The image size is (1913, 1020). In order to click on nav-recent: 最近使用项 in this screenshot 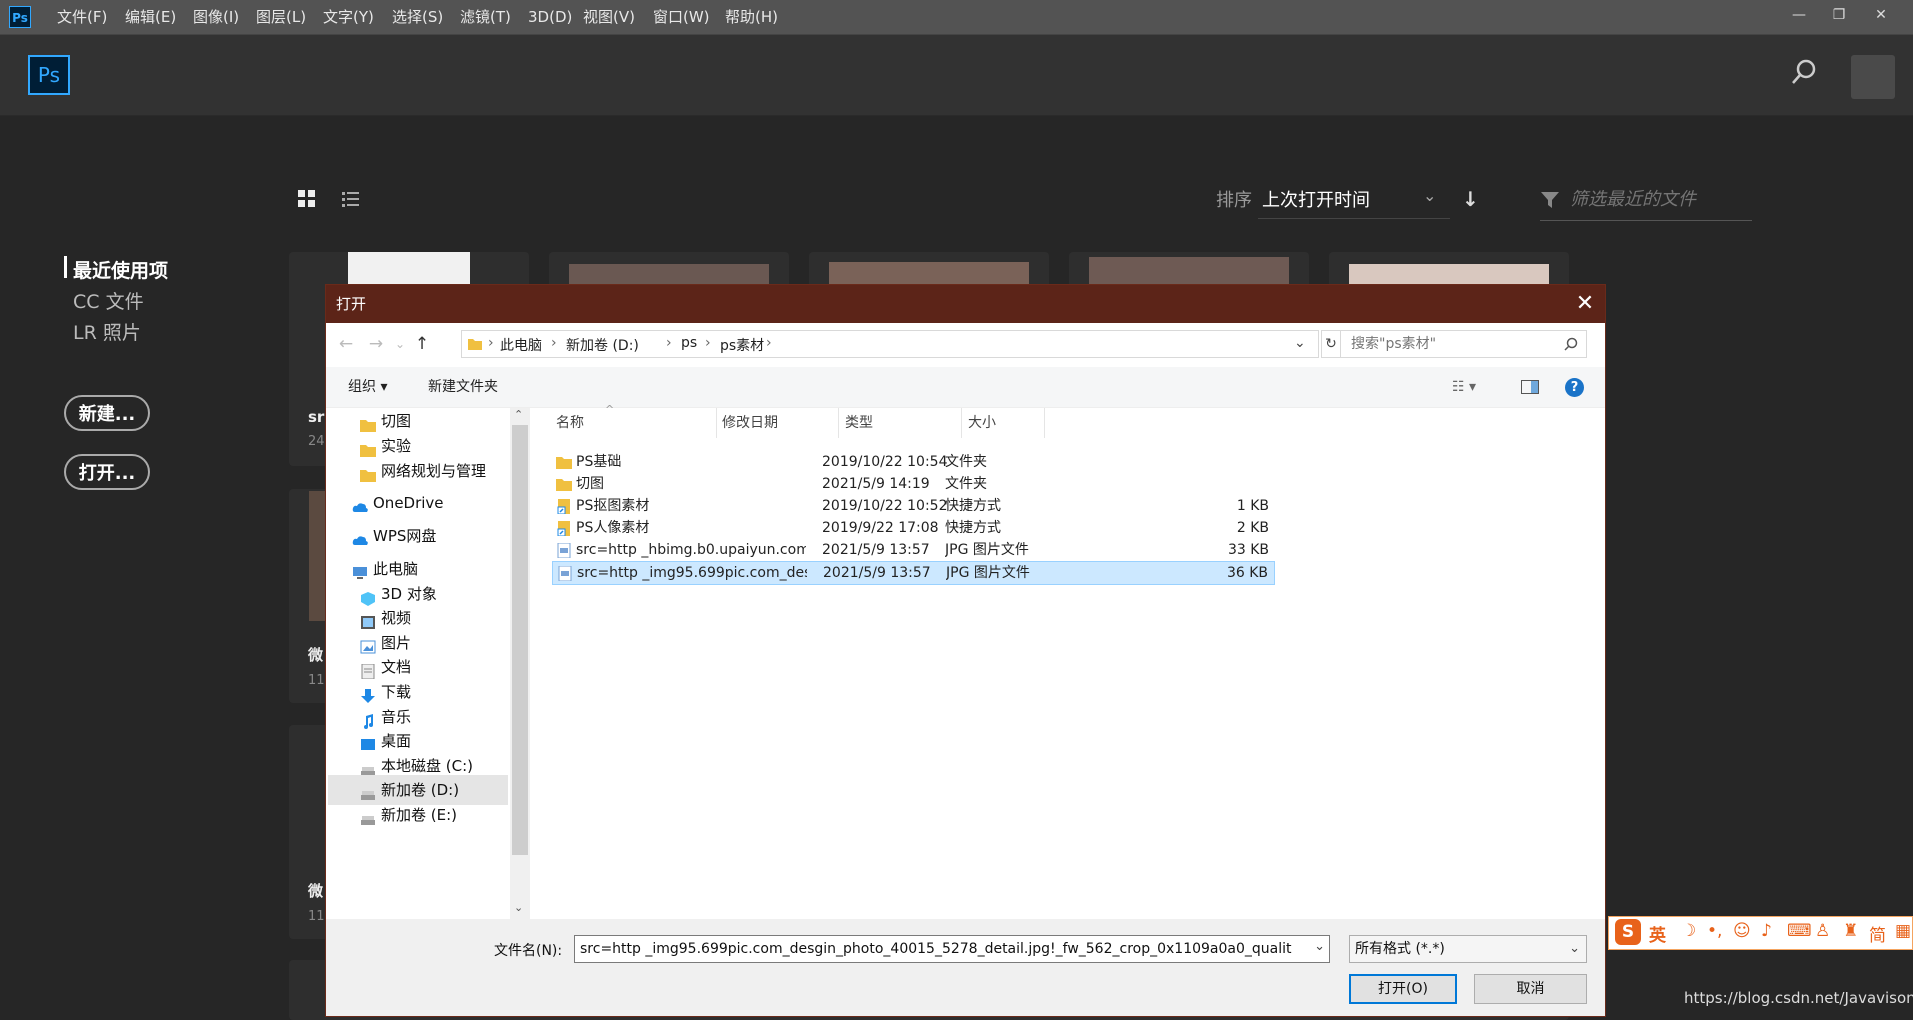, I will do `click(120, 269)`.